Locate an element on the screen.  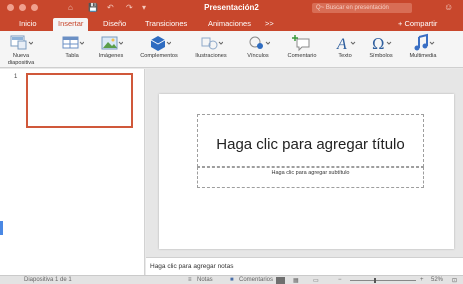
share-button: + Compartir is located at coordinates (417, 23).